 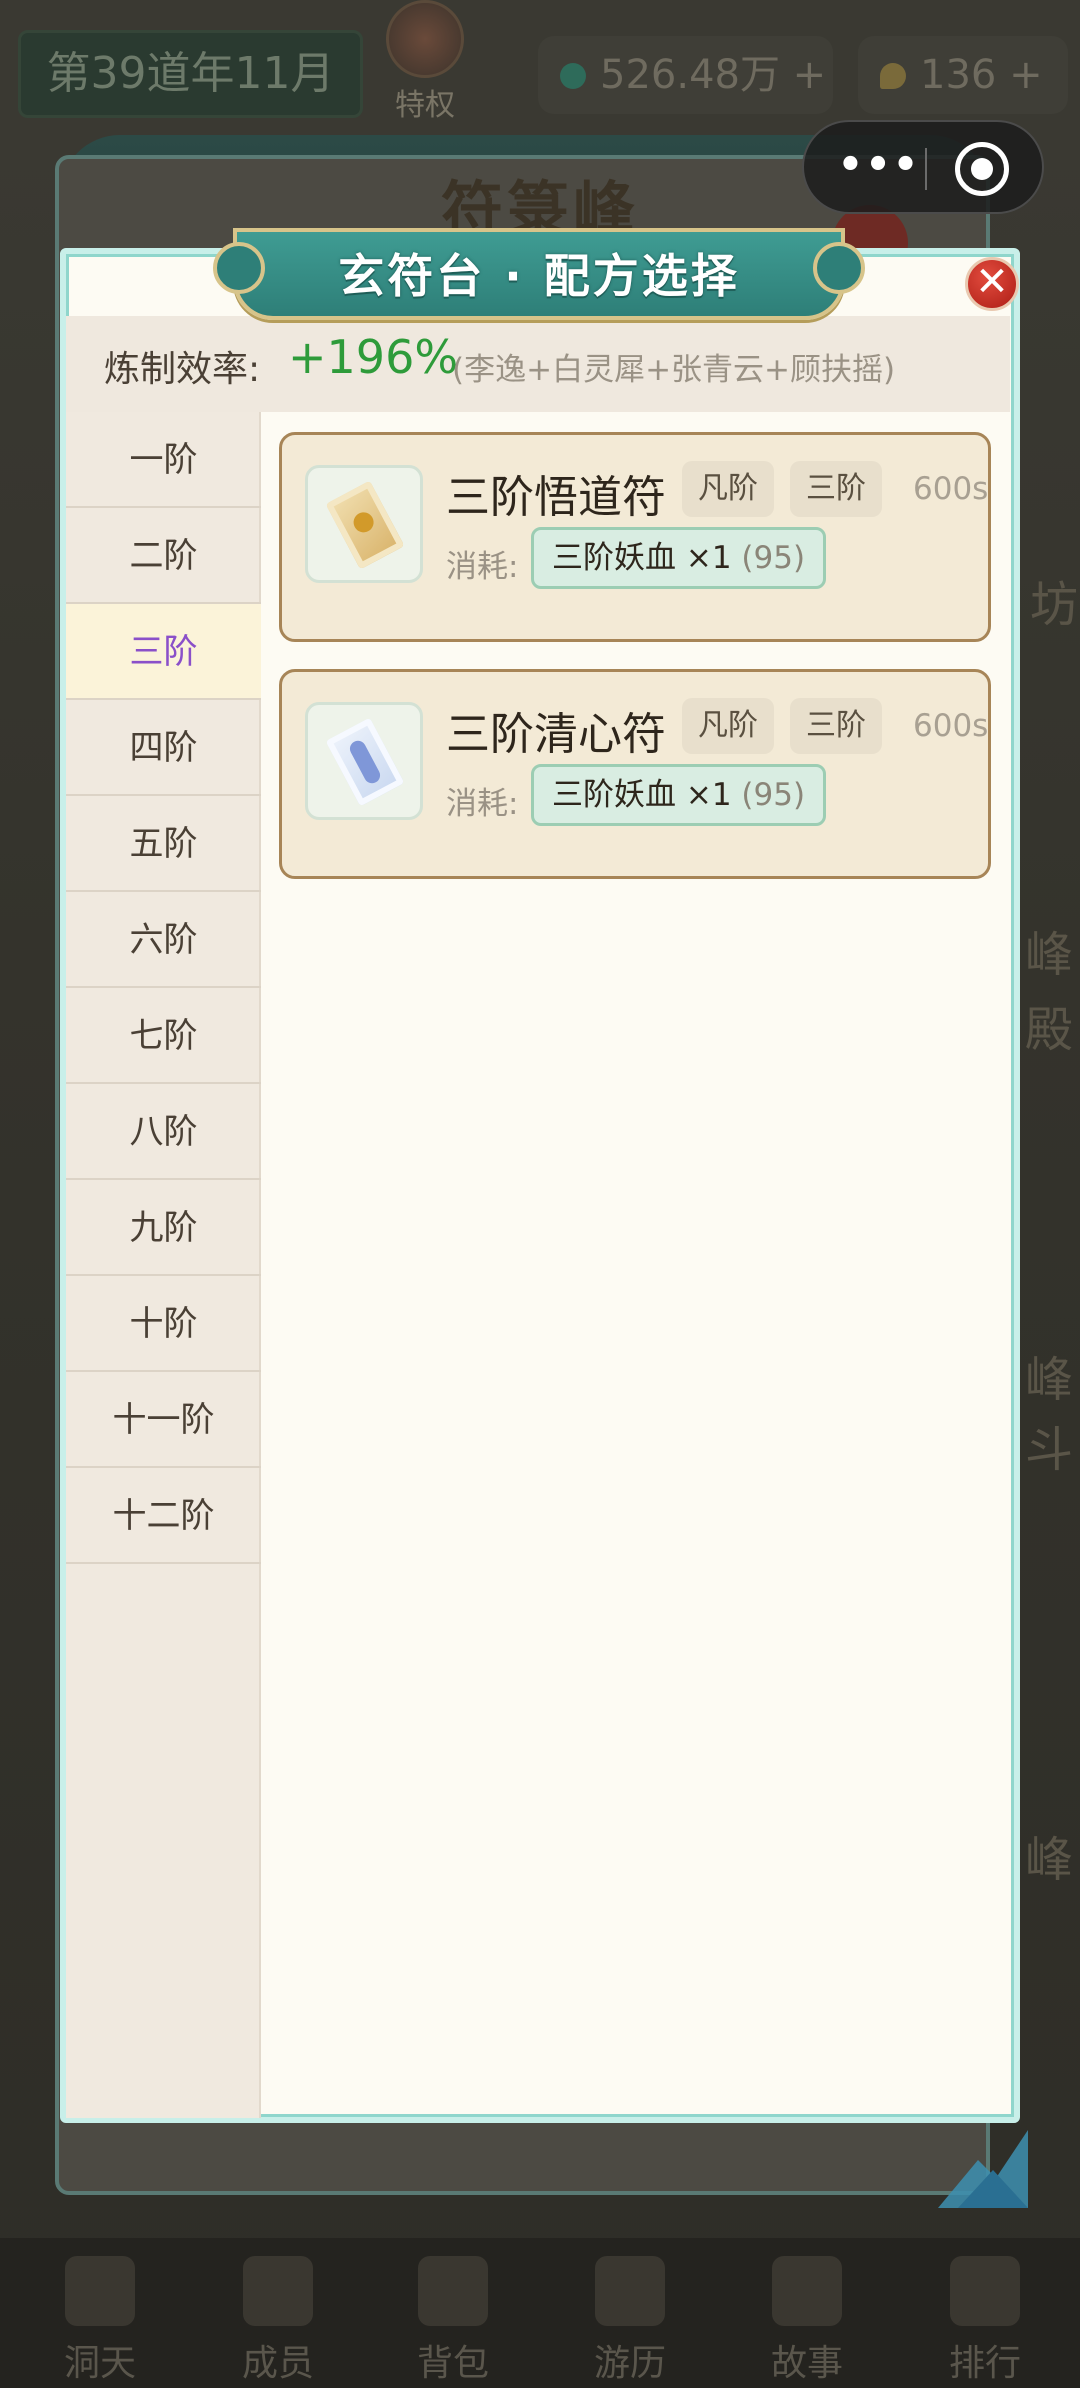 What do you see at coordinates (992, 284) in the screenshot?
I see `close-icon: ✕` at bounding box center [992, 284].